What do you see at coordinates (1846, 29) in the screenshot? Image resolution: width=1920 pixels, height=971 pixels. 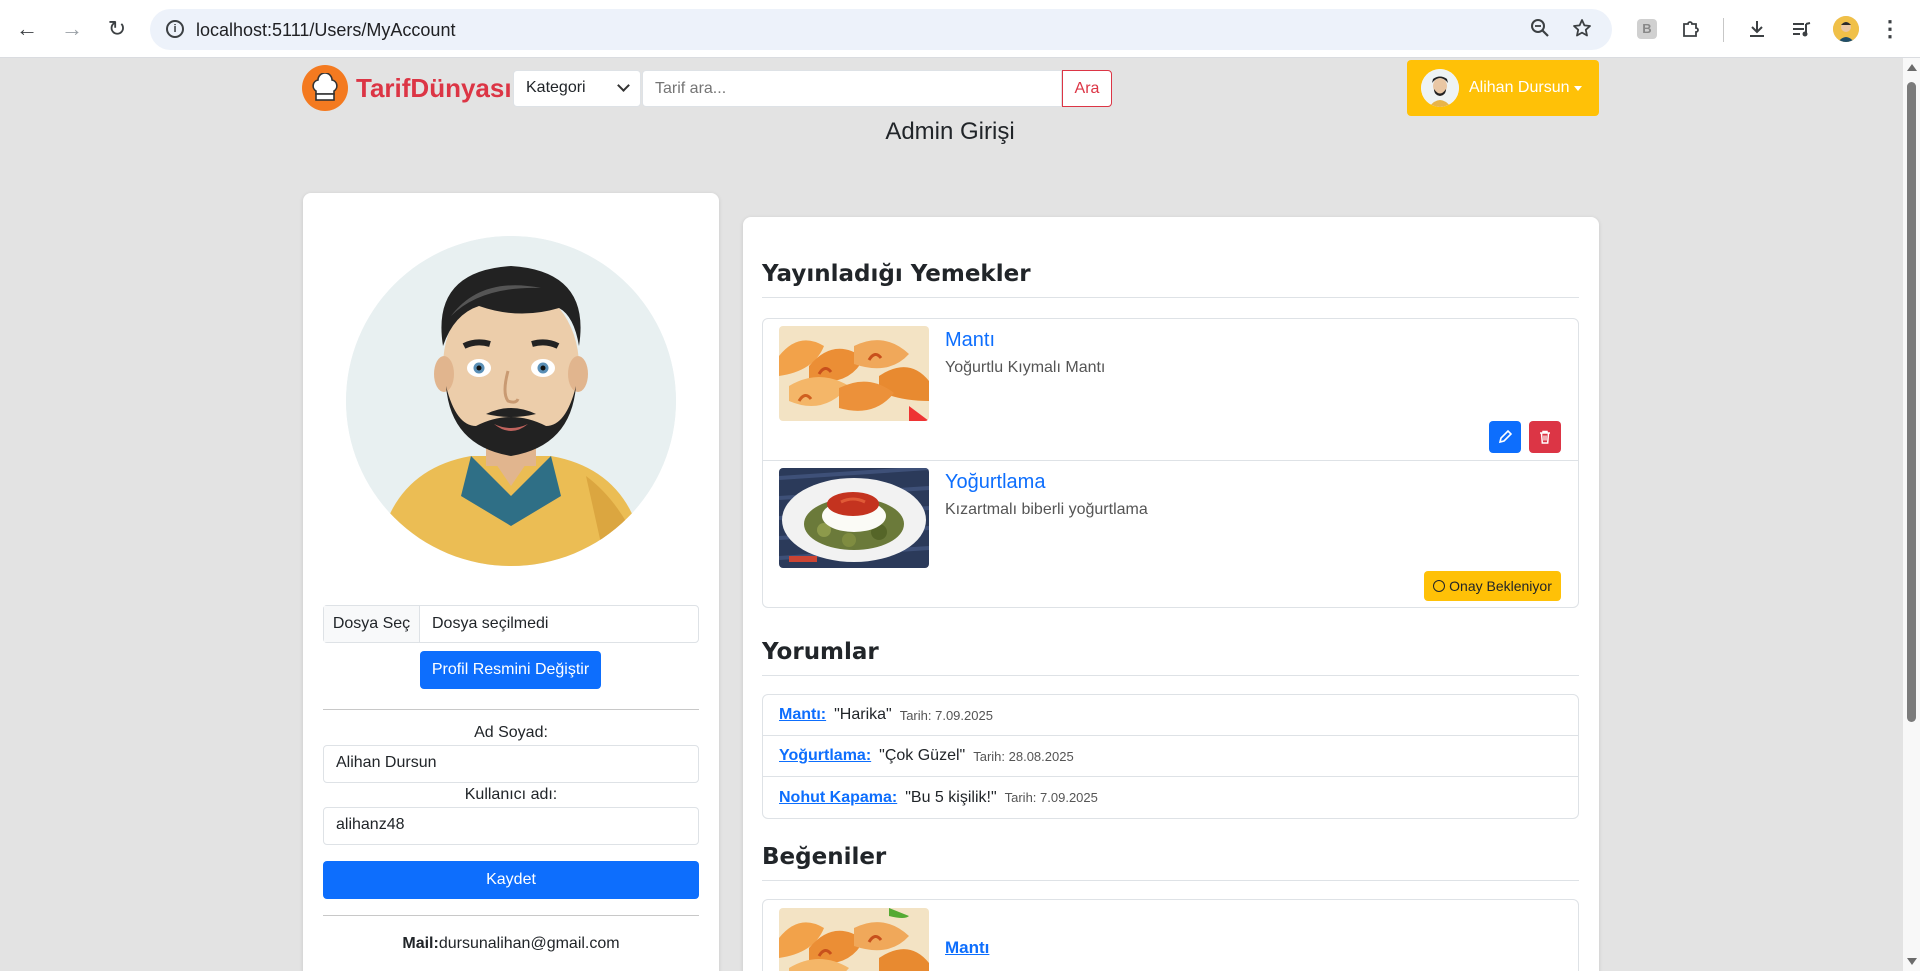 I see `browser-profile-avatar` at bounding box center [1846, 29].